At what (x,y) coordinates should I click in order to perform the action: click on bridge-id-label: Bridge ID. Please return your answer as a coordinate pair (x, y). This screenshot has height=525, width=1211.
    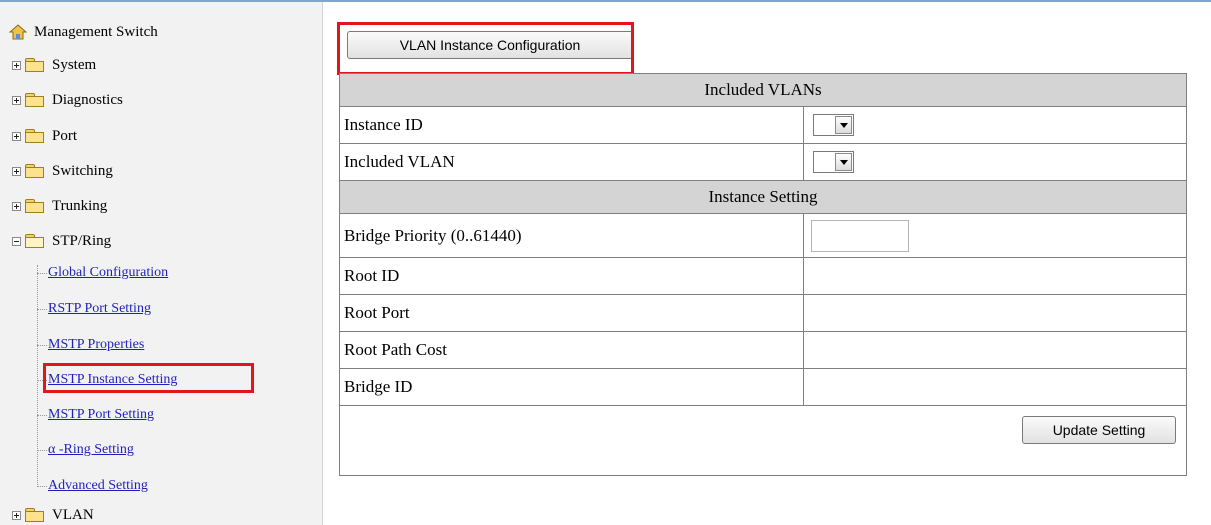
    Looking at the image, I should click on (571, 387).